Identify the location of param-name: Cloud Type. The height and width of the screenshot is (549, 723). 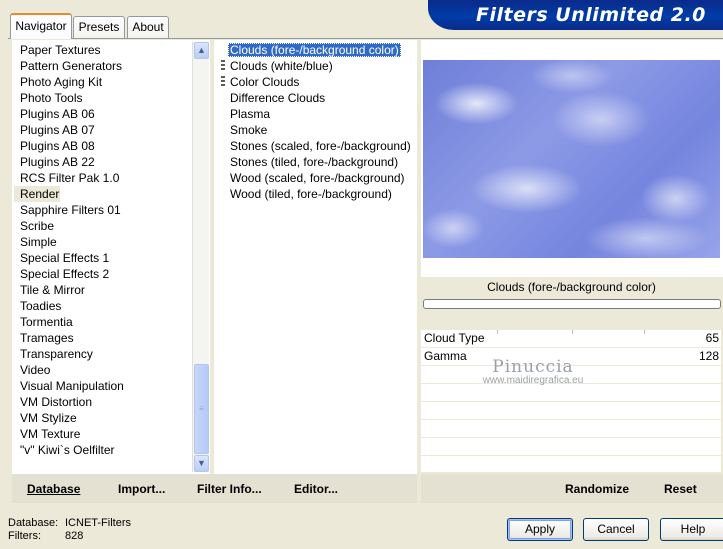
(454, 338).